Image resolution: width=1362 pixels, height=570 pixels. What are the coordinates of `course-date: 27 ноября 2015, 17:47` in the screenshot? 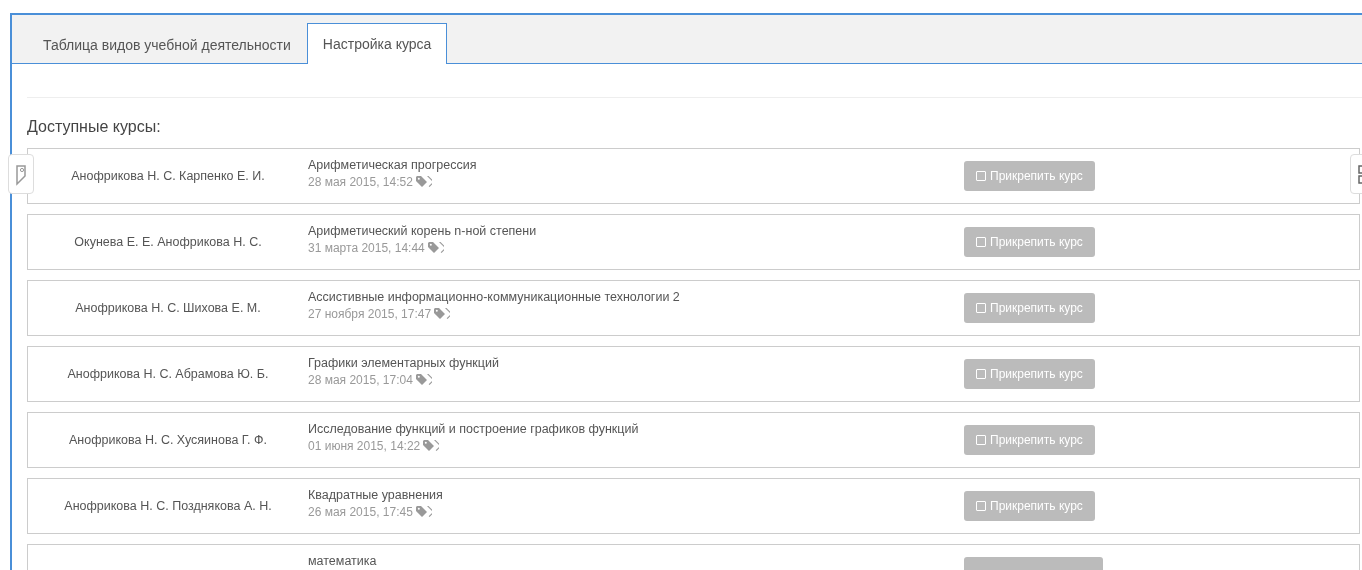 It's located at (370, 314).